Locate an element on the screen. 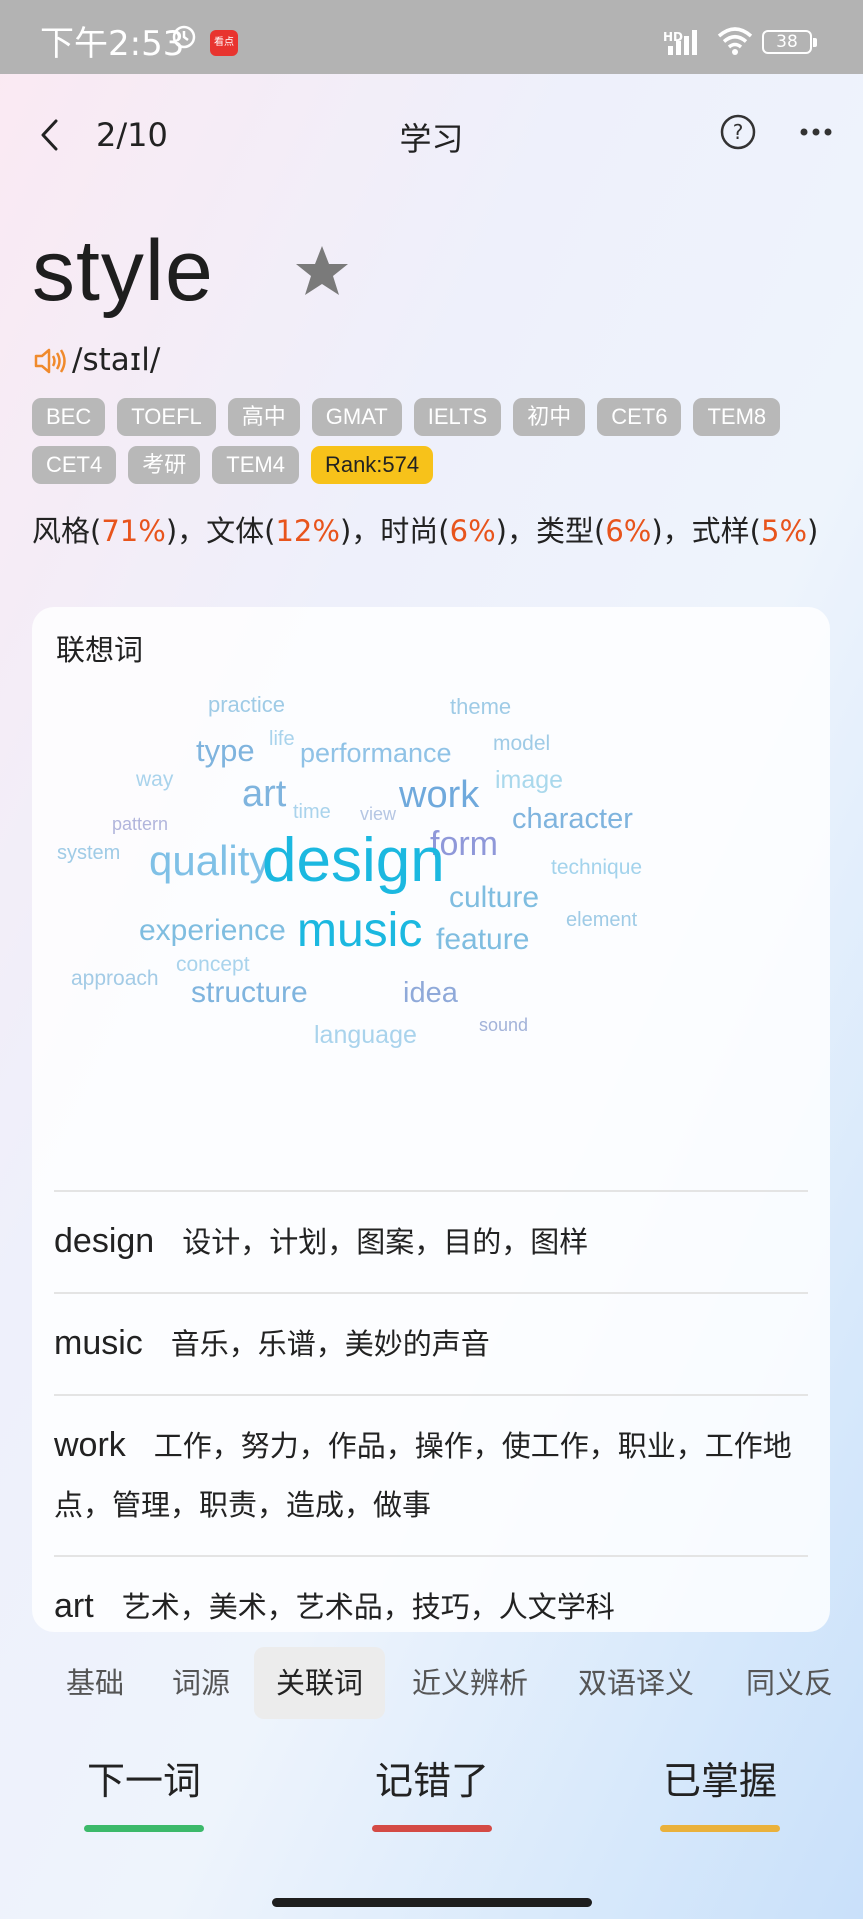 This screenshot has height=1919, width=863. word-list-item: design 设计，计划，图案，目的，图样 is located at coordinates (431, 1241).